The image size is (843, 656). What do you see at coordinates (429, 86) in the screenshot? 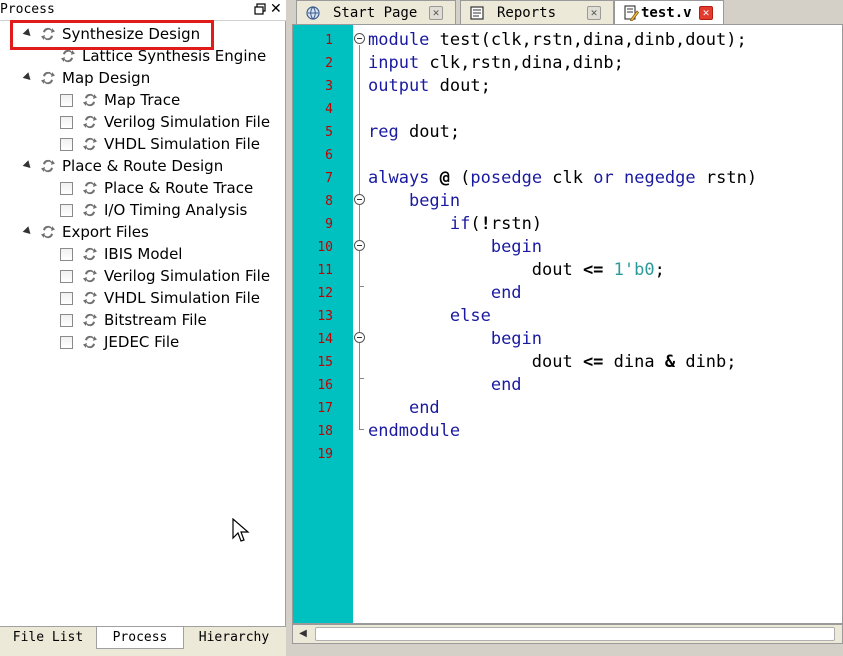
I see `code-line: output dout;` at bounding box center [429, 86].